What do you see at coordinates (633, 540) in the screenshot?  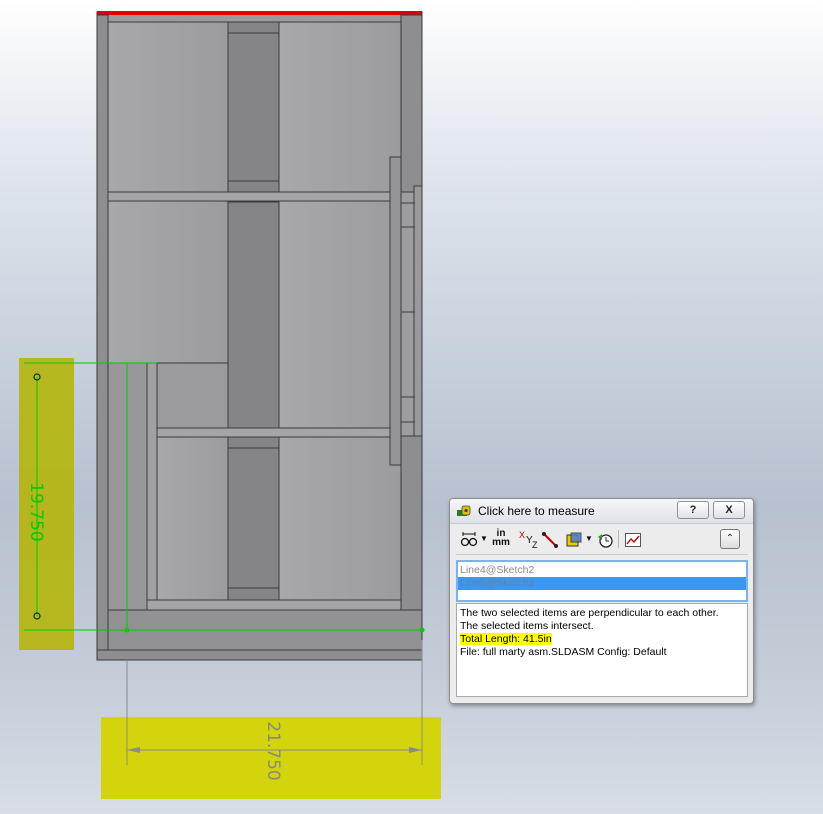 I see `create-sensor-icon` at bounding box center [633, 540].